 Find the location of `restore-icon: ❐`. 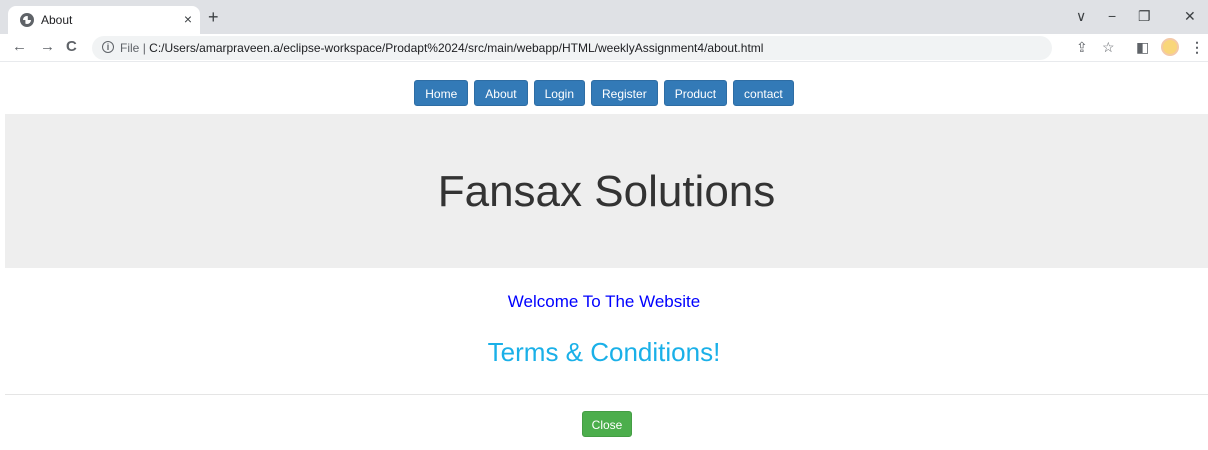

restore-icon: ❐ is located at coordinates (1144, 16).